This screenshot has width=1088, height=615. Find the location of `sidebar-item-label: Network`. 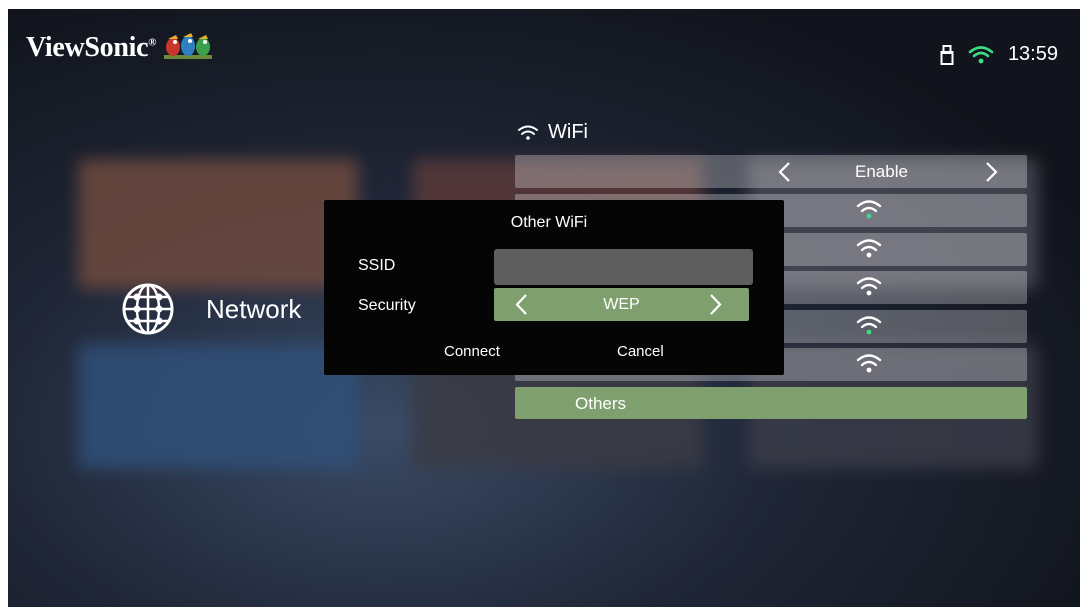

sidebar-item-label: Network is located at coordinates (254, 308).